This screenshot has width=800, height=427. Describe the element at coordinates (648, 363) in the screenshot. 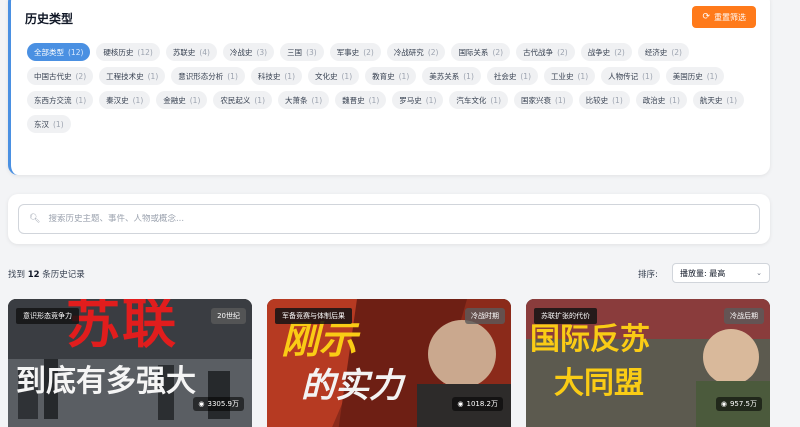

I see `video-card: 国际反苏 大同盟 苏联扩张的代价 冷战后期 ◉ 957.5万` at that location.